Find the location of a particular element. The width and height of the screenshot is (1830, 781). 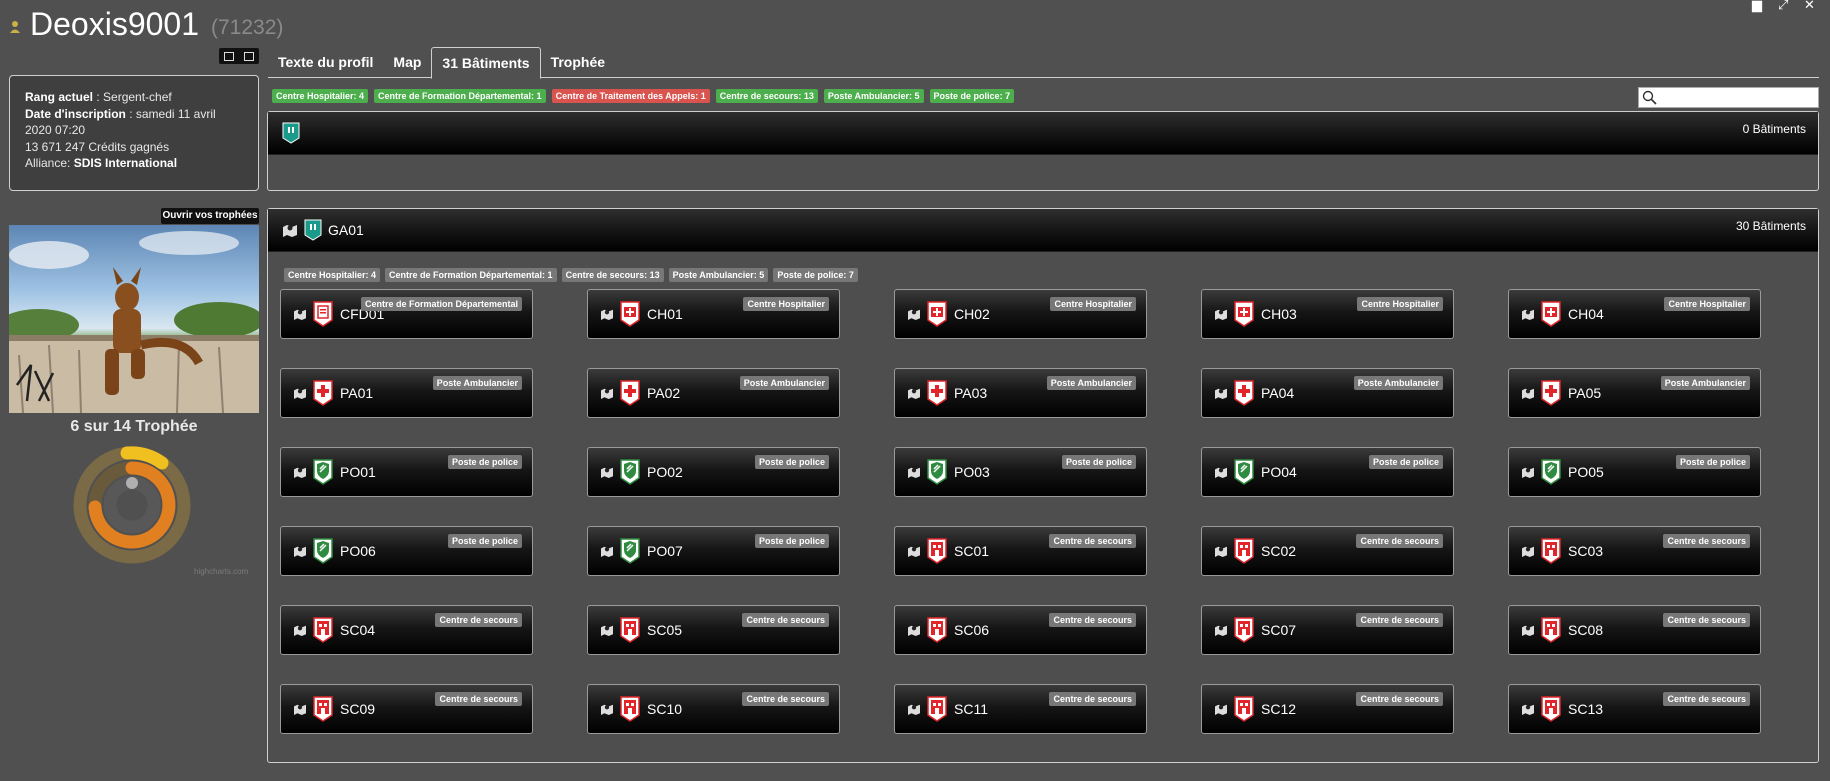

building-card: SC06 Centre de secours is located at coordinates (1020, 630).